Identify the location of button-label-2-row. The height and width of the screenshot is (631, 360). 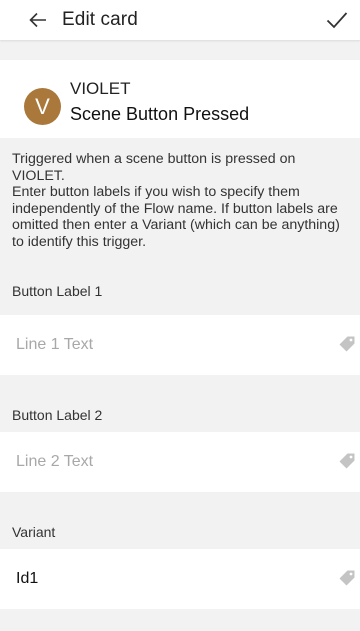
(180, 462).